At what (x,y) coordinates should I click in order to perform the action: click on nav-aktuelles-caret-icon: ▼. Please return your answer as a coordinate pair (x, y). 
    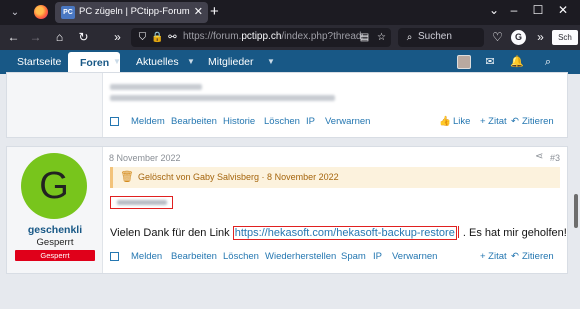
    Looking at the image, I should click on (191, 62).